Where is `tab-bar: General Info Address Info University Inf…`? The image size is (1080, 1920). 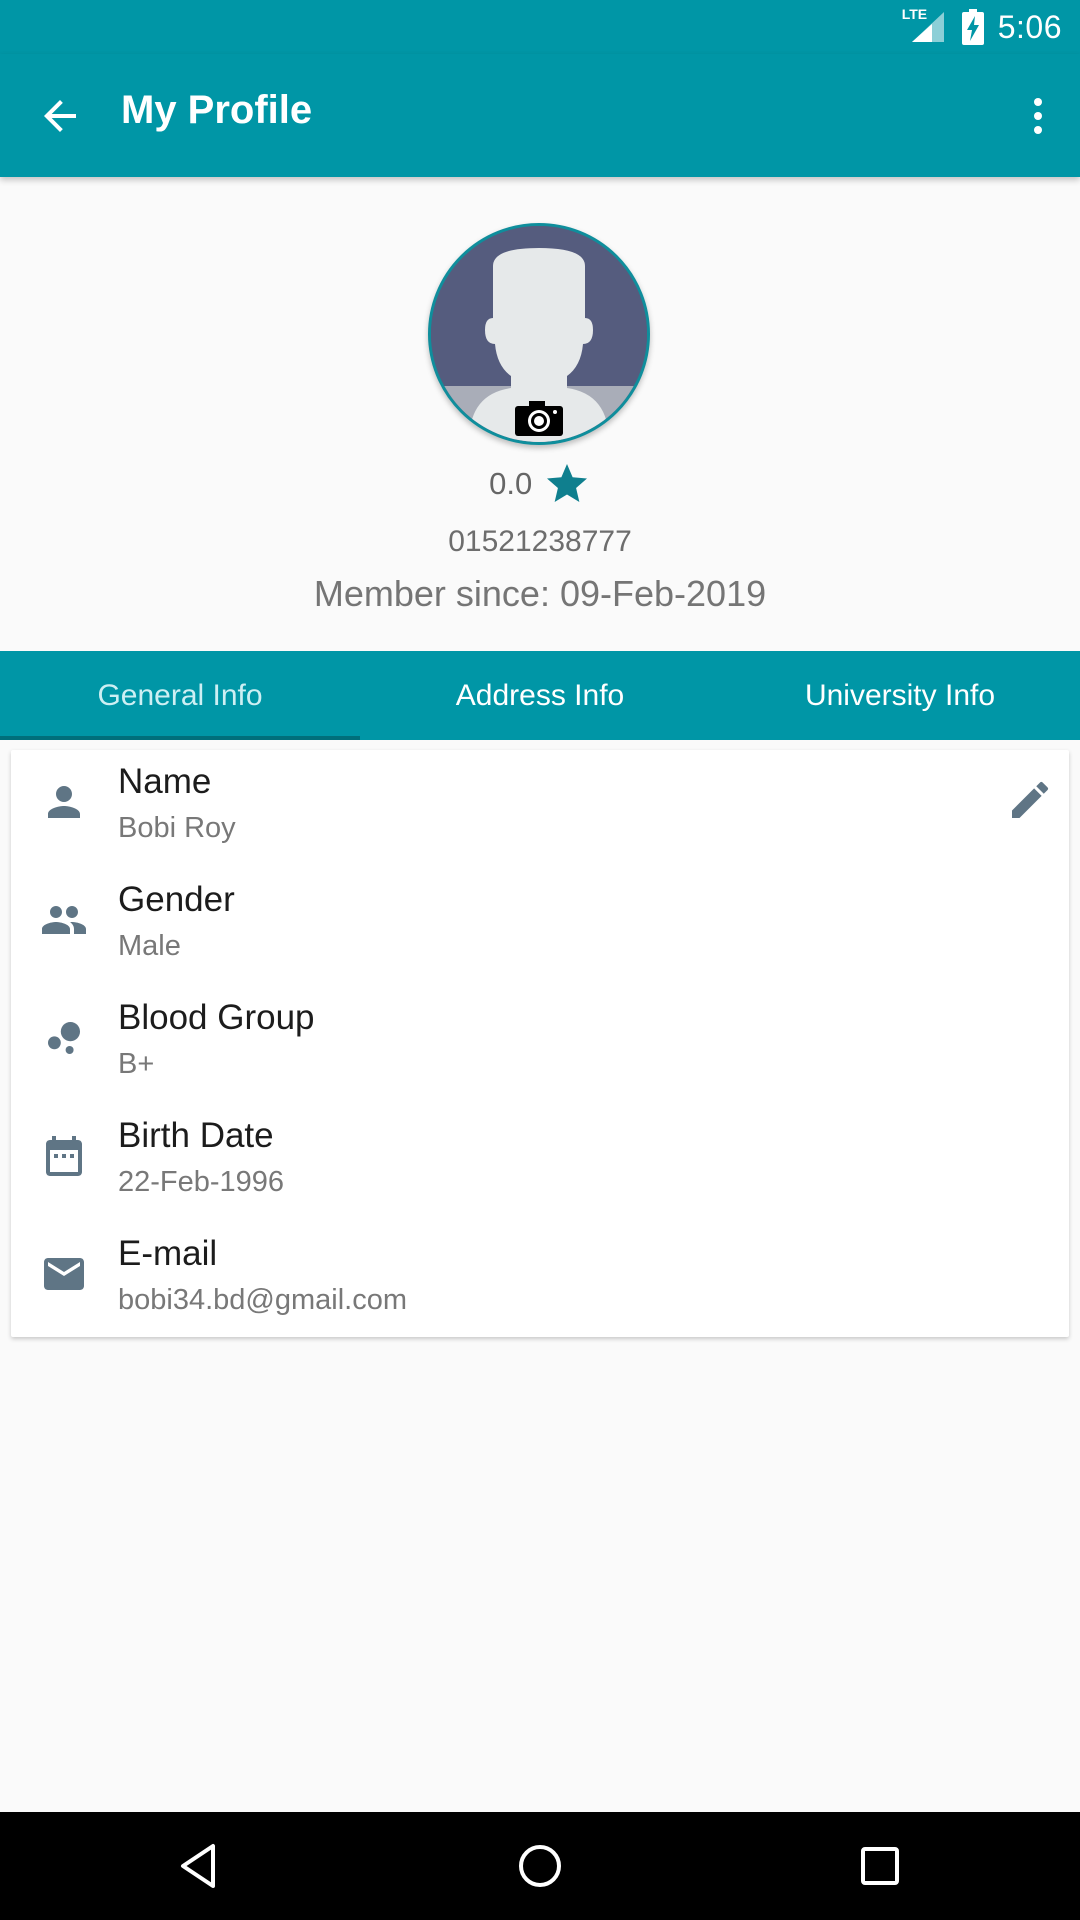
tab-bar: General Info Address Info University Inf… is located at coordinates (540, 695).